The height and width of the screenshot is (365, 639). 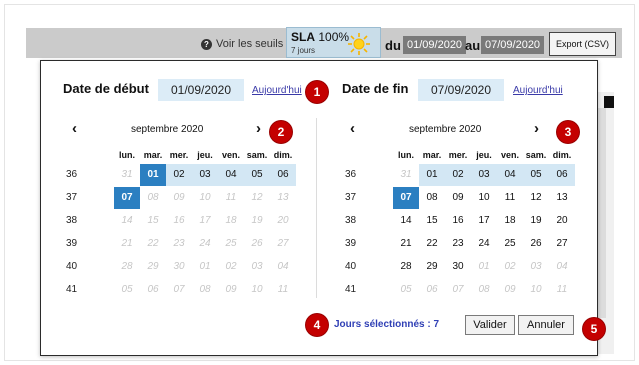 What do you see at coordinates (127, 244) in the screenshot?
I see `left-day-cell: 21` at bounding box center [127, 244].